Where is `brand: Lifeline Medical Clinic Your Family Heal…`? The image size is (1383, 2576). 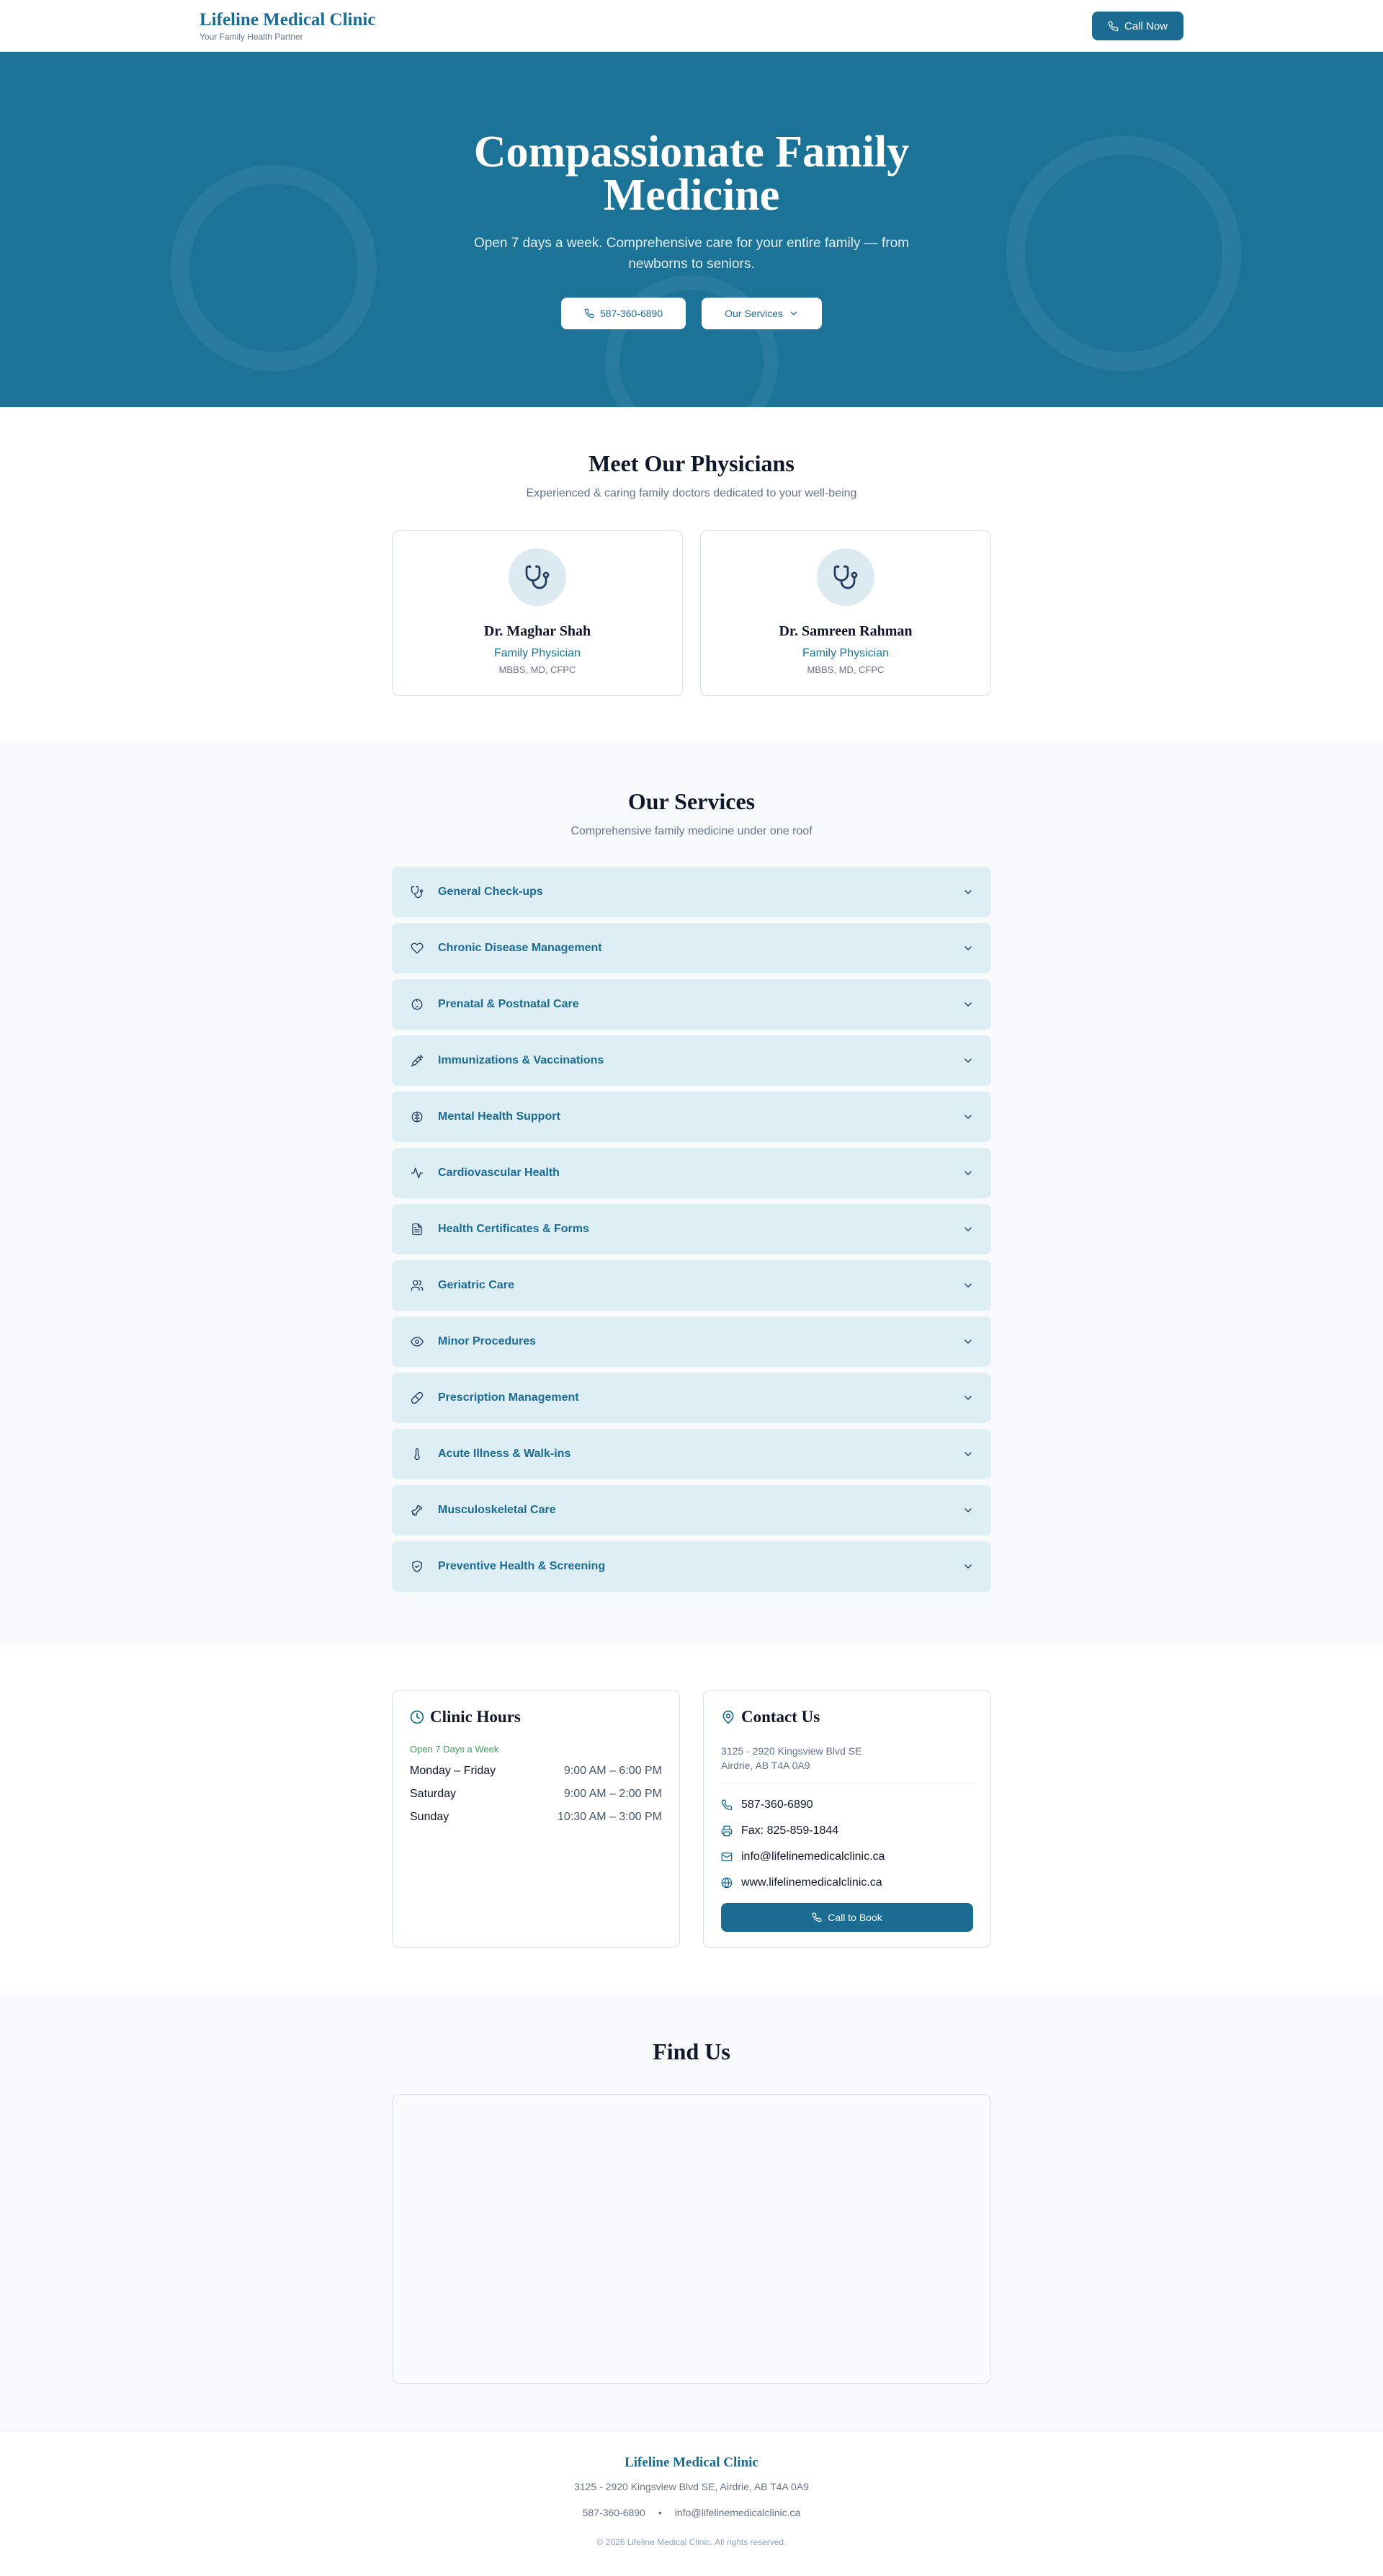
brand: Lifeline Medical Clinic Your Family Heal… is located at coordinates (287, 26).